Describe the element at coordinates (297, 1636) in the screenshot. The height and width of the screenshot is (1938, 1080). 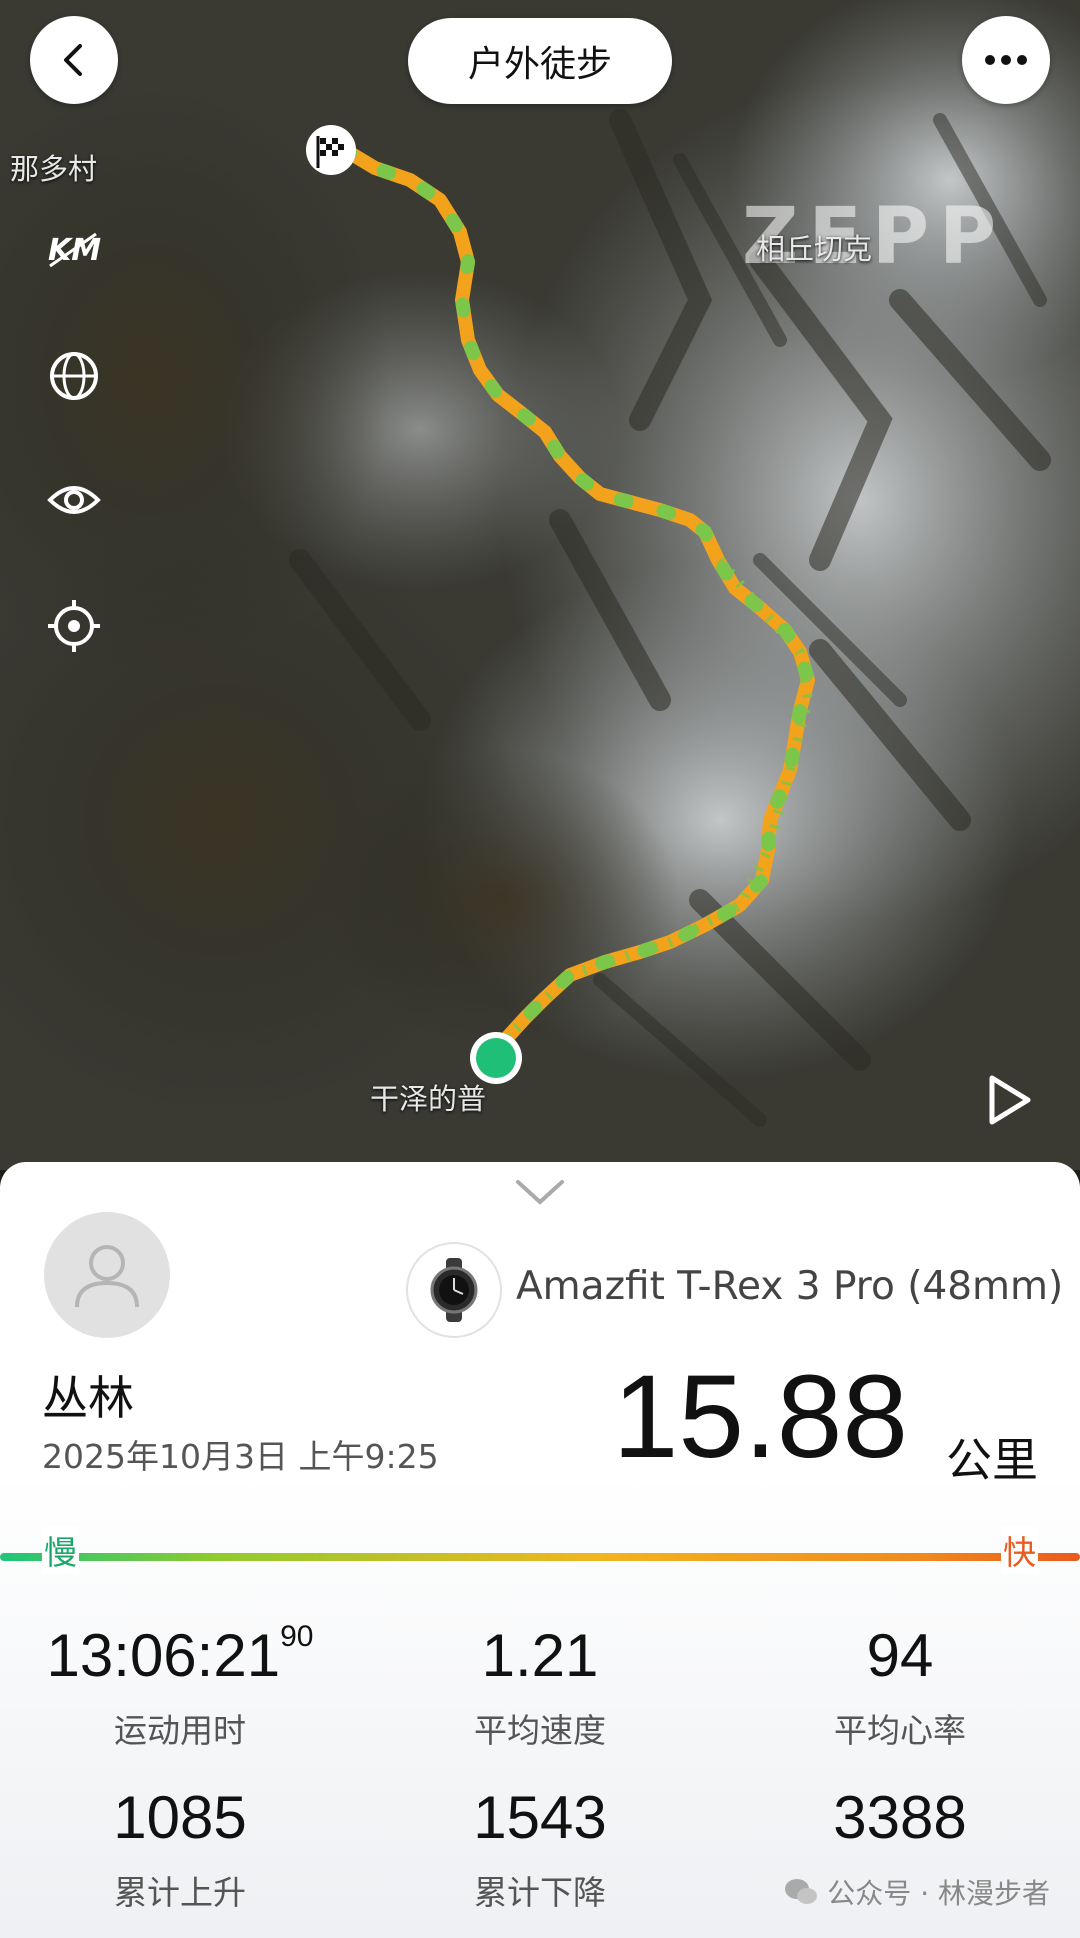
I see `stat-value-fraction: 90` at that location.